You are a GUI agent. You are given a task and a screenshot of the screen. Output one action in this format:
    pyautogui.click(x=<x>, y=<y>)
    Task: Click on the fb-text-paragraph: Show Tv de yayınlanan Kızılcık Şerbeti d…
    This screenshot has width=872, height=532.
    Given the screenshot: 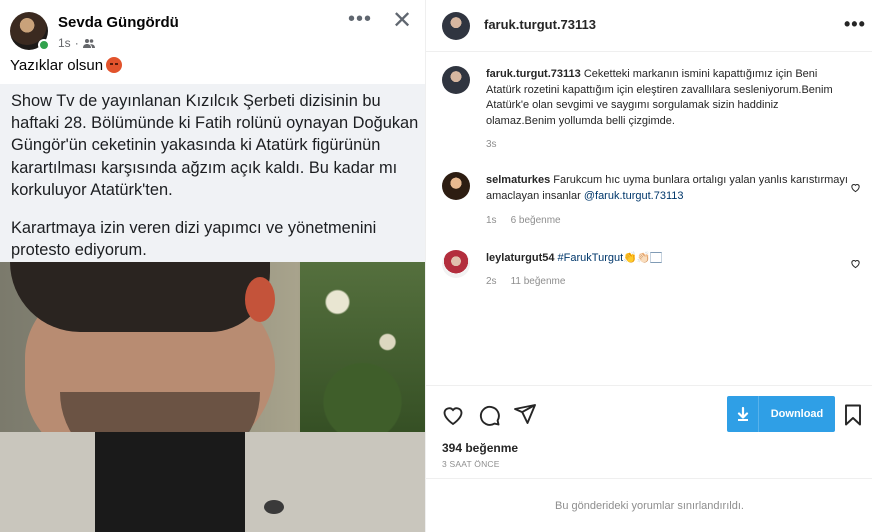 What is the action you would take?
    pyautogui.click(x=215, y=145)
    